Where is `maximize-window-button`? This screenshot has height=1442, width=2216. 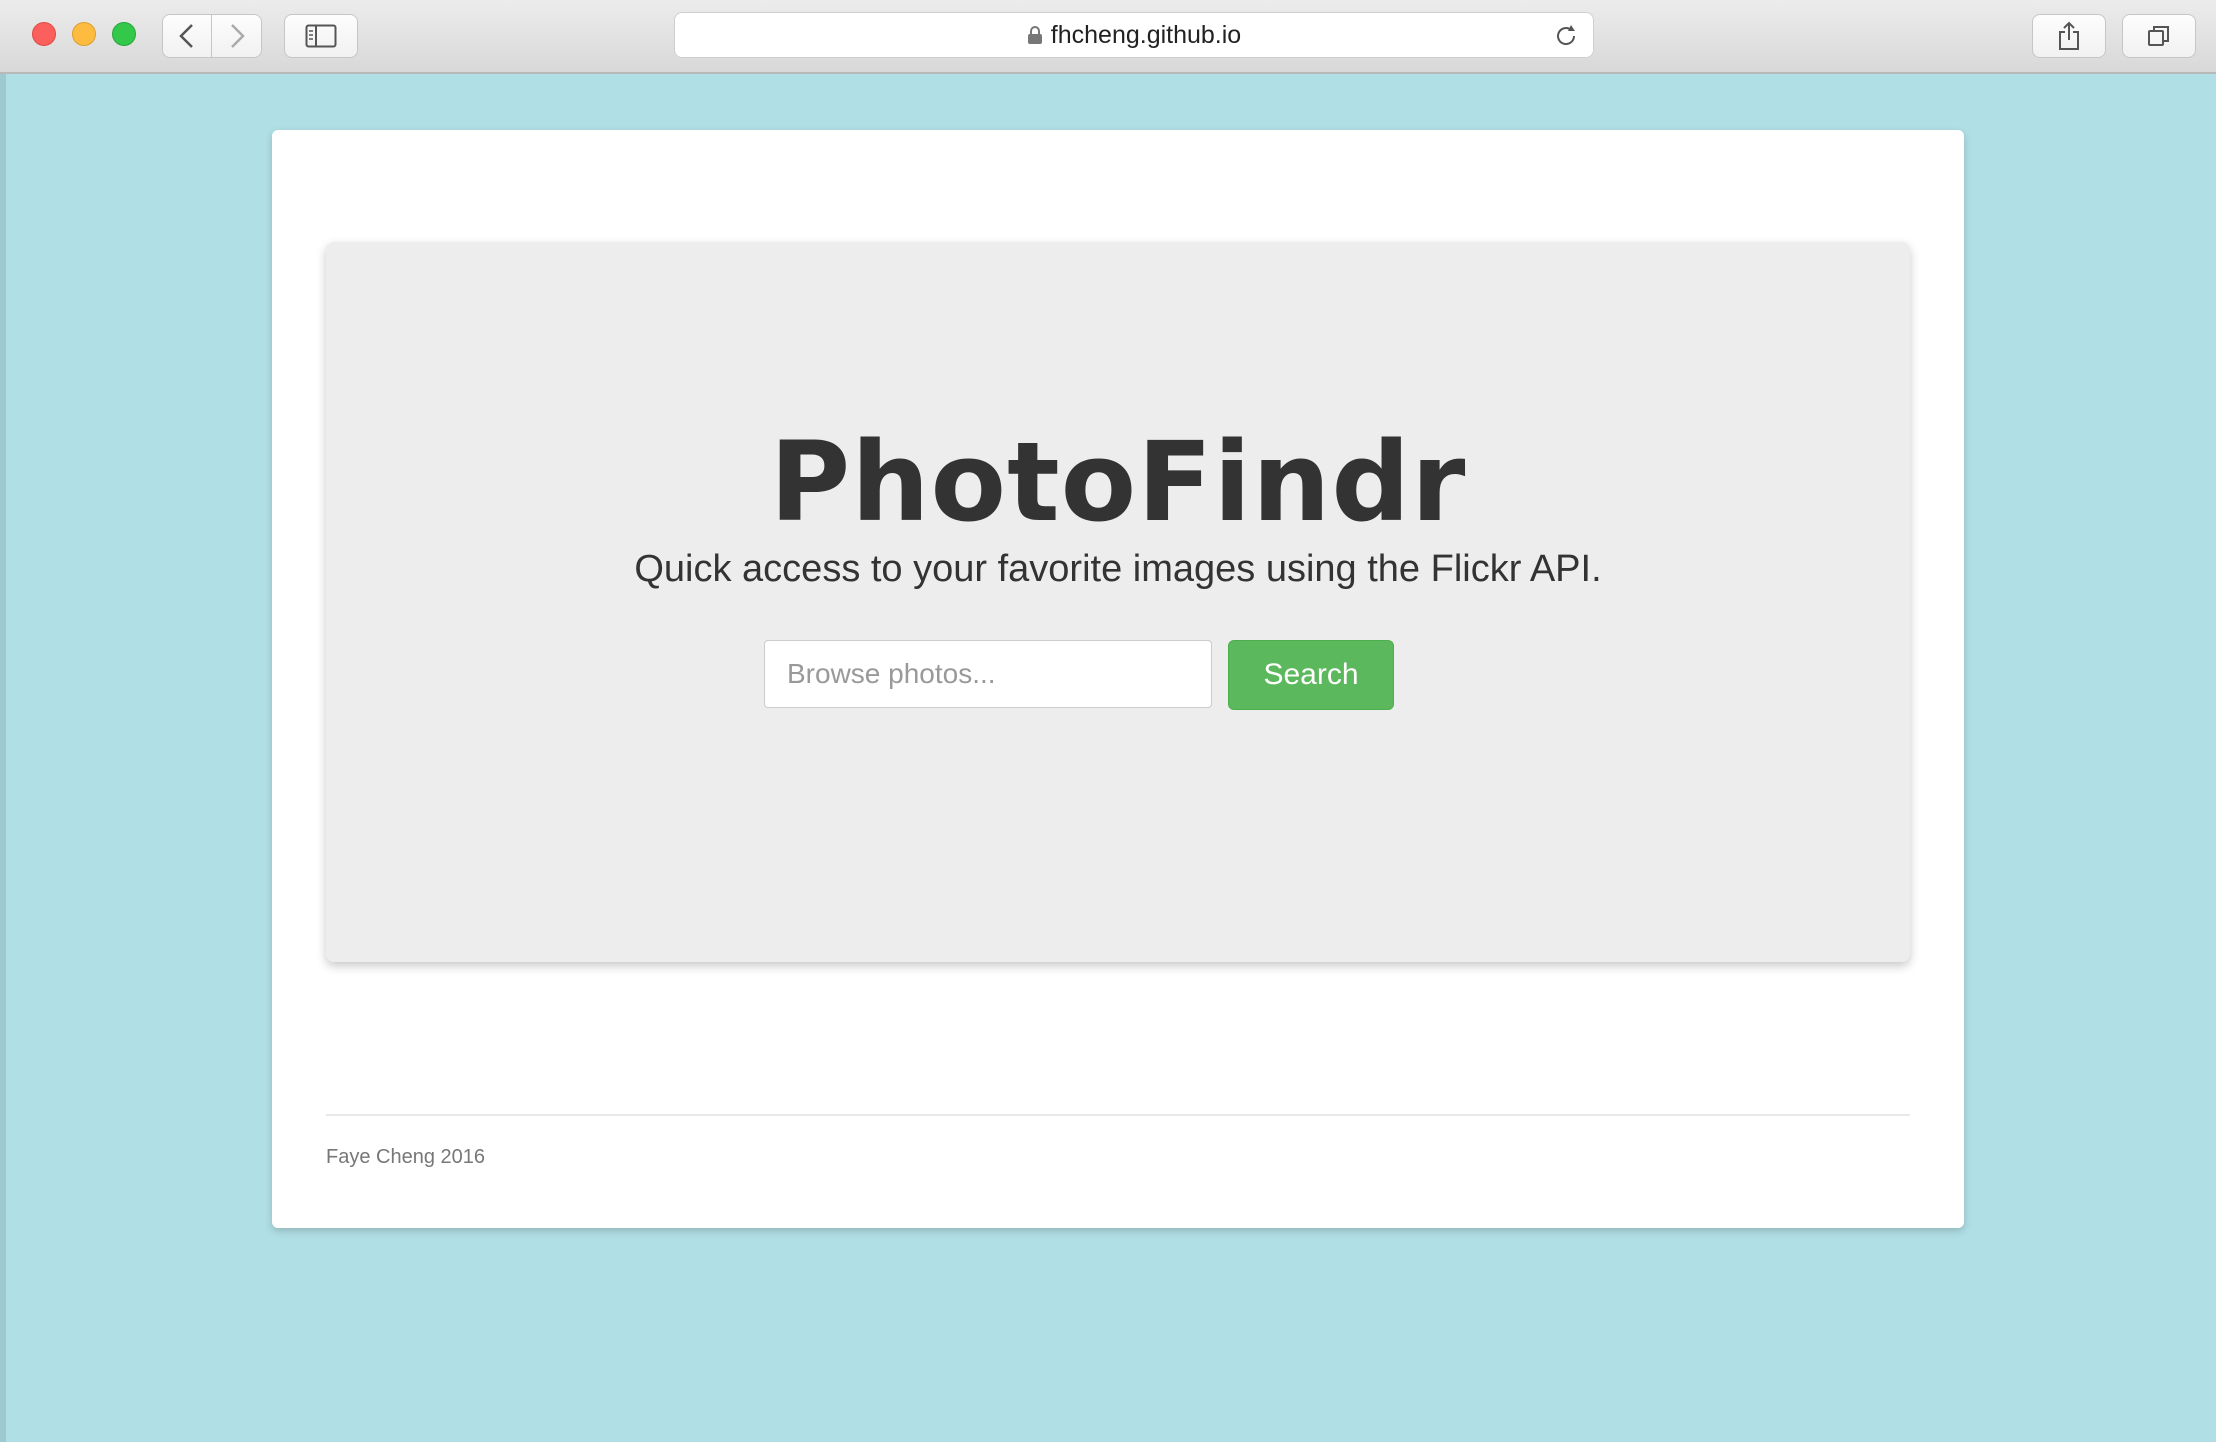
maximize-window-button is located at coordinates (124, 34).